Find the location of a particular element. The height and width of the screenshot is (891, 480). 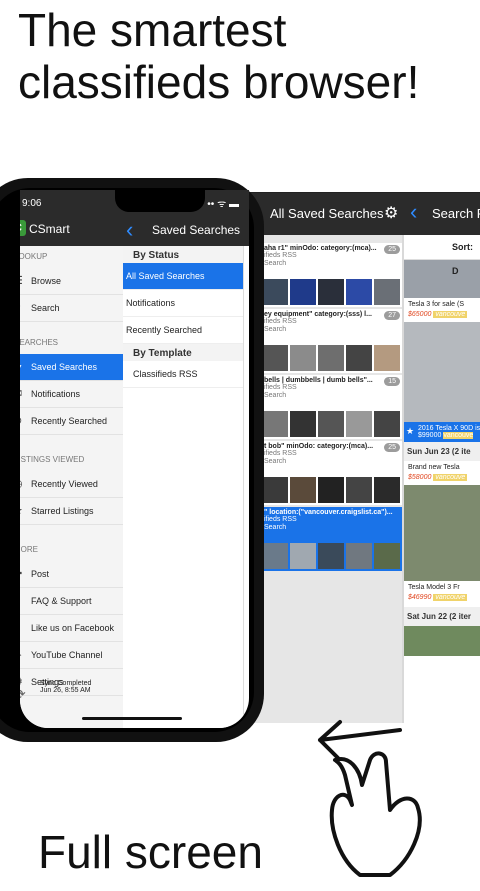

count-badge: 27 is located at coordinates (392, 315).